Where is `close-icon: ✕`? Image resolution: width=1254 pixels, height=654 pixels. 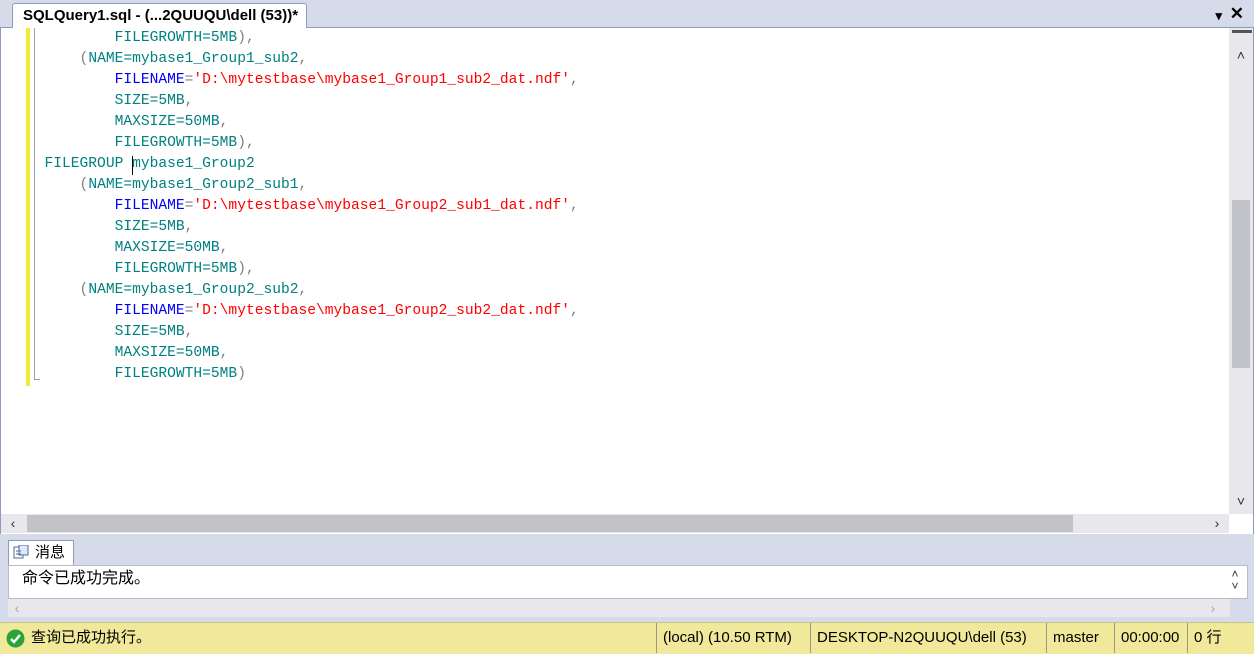
close-icon: ✕ is located at coordinates (1237, 14).